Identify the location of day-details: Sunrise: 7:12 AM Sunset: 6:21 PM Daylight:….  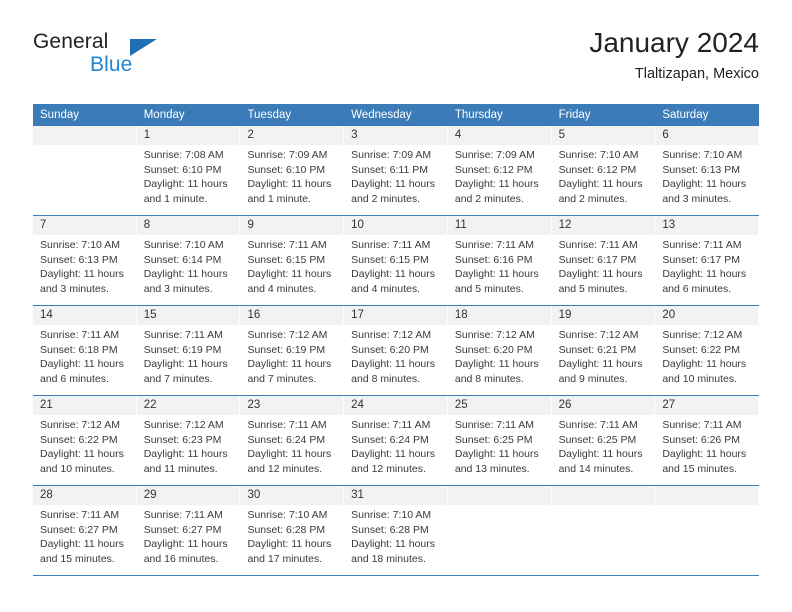
(603, 355).